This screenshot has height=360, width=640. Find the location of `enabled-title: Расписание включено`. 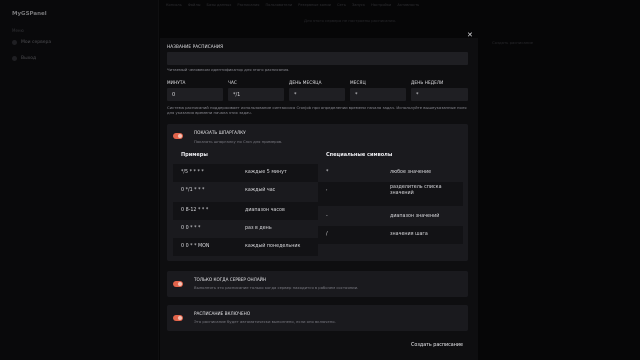

enabled-title: Расписание включено is located at coordinates (222, 313).